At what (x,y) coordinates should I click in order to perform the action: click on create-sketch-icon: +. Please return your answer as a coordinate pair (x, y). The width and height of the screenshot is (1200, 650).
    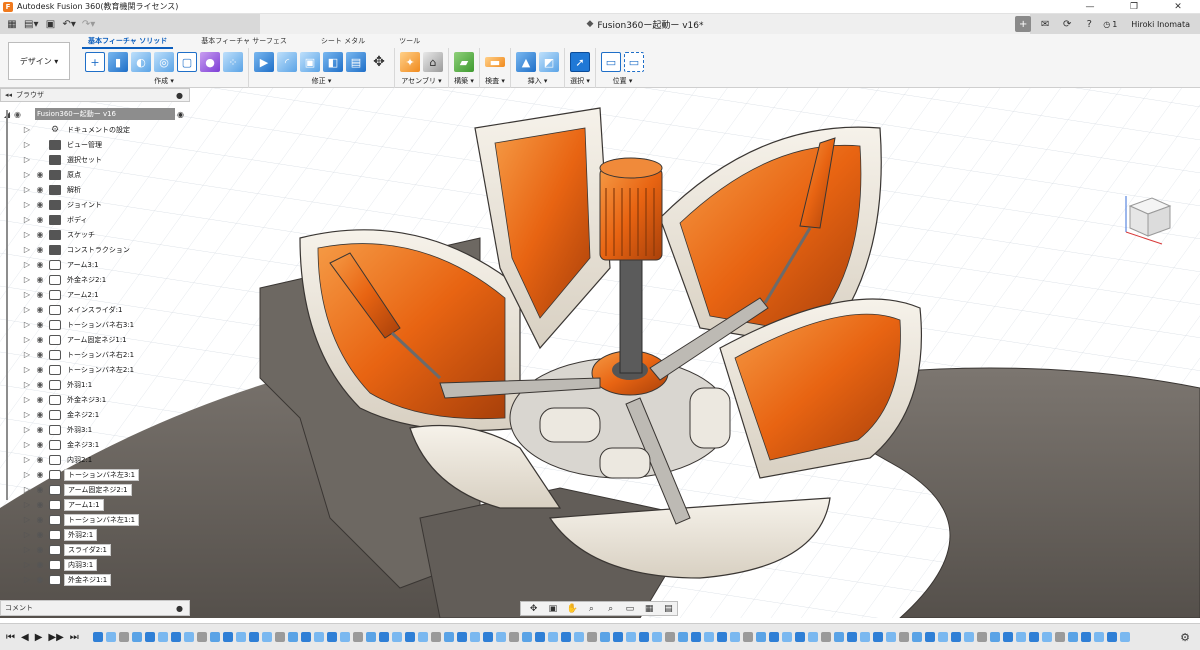
    Looking at the image, I should click on (95, 62).